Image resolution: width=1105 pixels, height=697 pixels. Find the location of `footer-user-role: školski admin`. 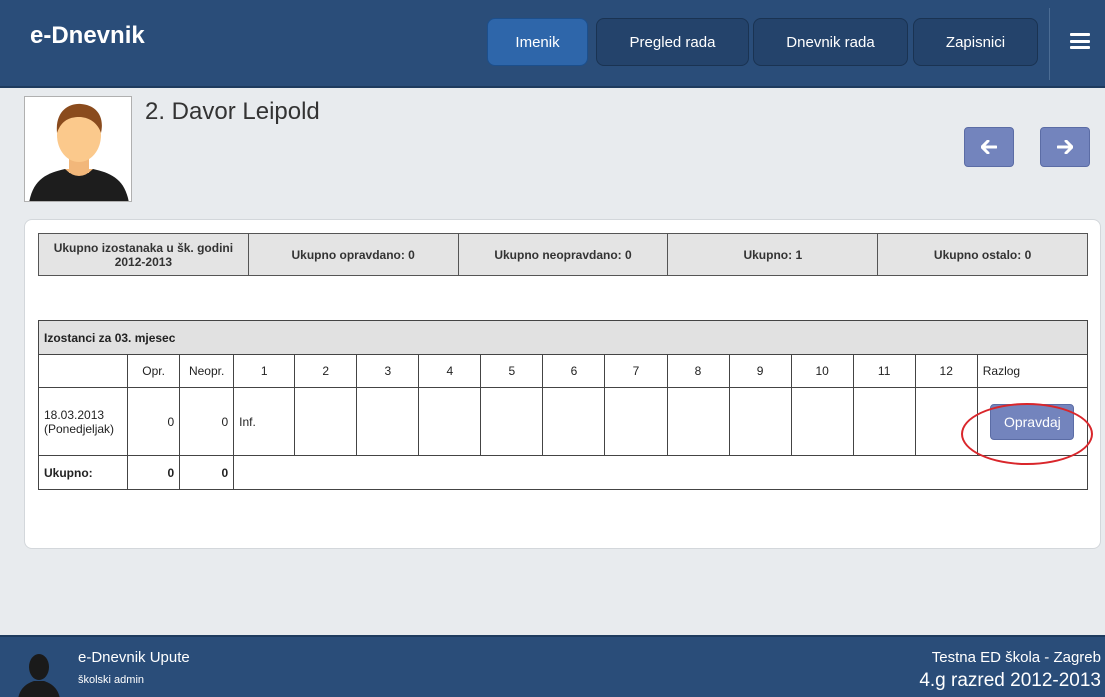

footer-user-role: školski admin is located at coordinates (111, 680).